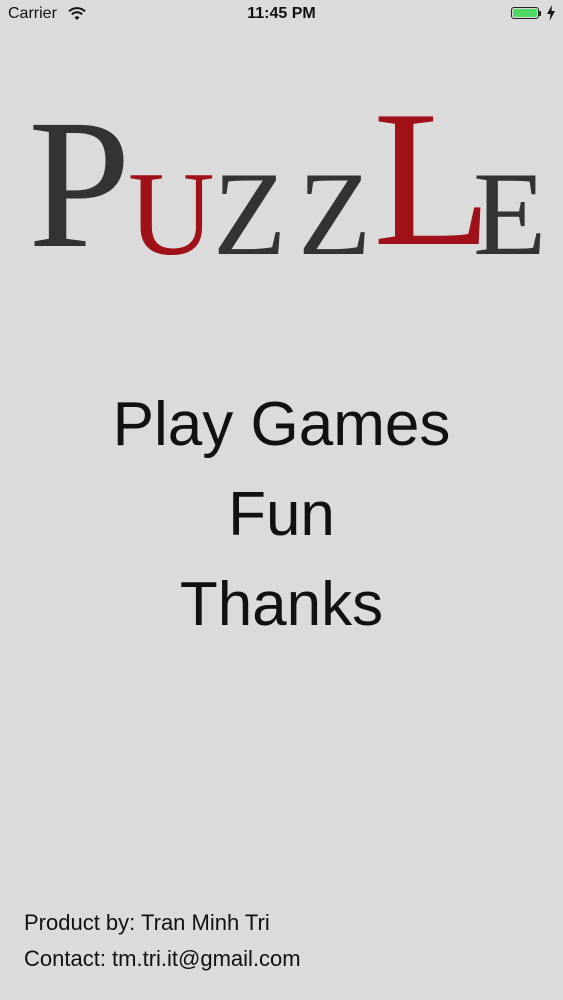 The height and width of the screenshot is (1000, 563). What do you see at coordinates (171, 213) in the screenshot?
I see `logo-letter: U` at bounding box center [171, 213].